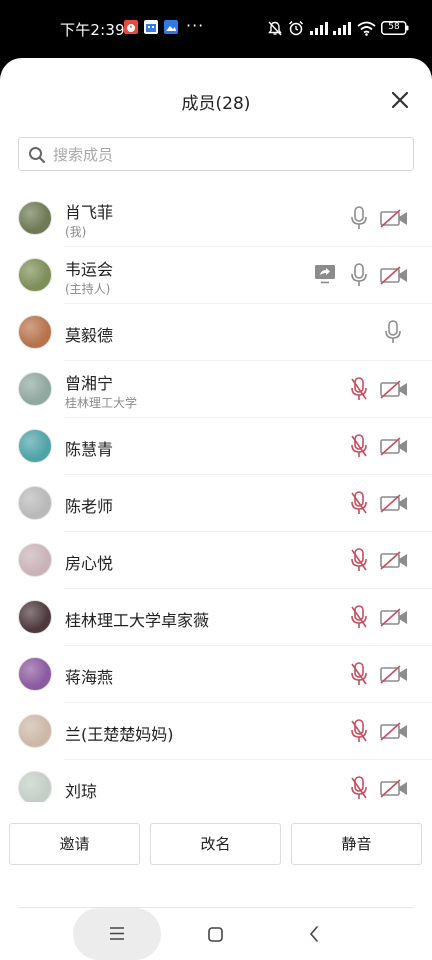 This screenshot has width=432, height=960. What do you see at coordinates (89, 506) in the screenshot?
I see `member-name: 陈老师` at bounding box center [89, 506].